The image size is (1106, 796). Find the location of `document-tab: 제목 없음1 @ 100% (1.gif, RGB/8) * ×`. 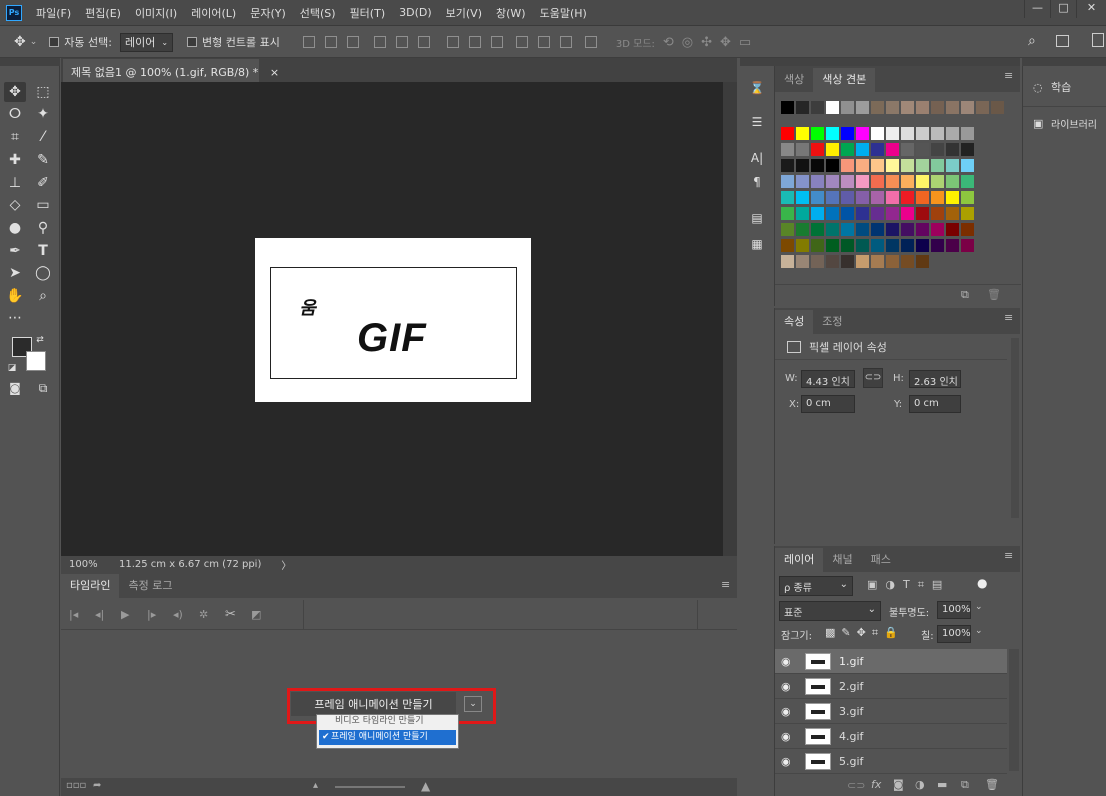

document-tab: 제목 없음1 @ 100% (1.gif, RGB/8) * × is located at coordinates (171, 70).